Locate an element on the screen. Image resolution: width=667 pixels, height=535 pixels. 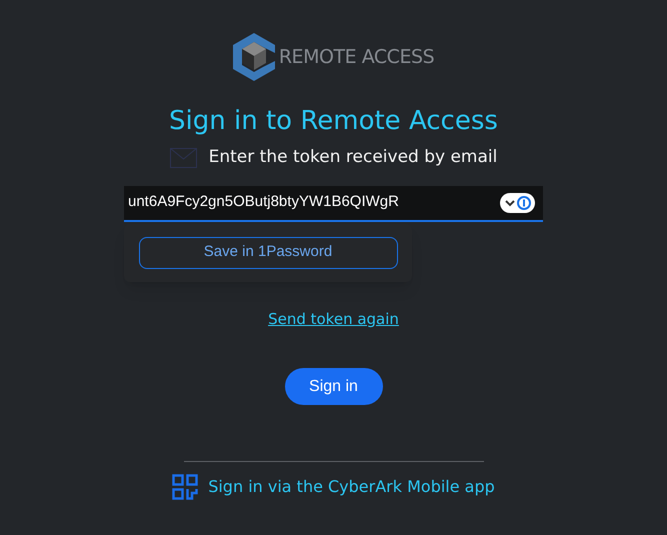
resend-token-link: Send token again is located at coordinates (333, 319).